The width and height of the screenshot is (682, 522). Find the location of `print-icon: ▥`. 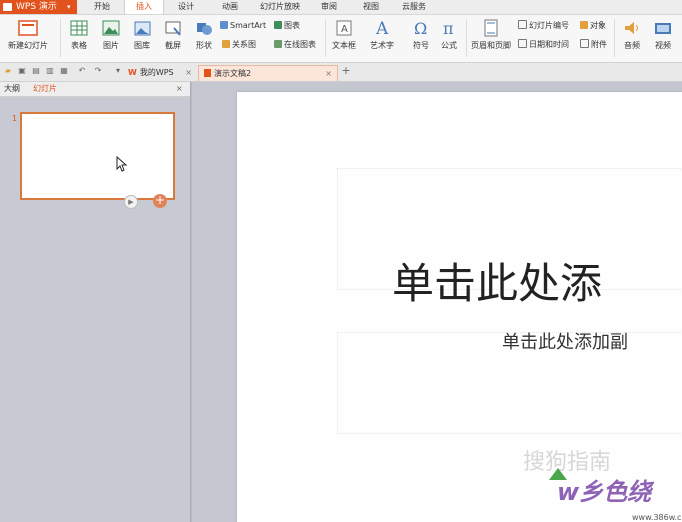

print-icon: ▥ is located at coordinates (50, 71).